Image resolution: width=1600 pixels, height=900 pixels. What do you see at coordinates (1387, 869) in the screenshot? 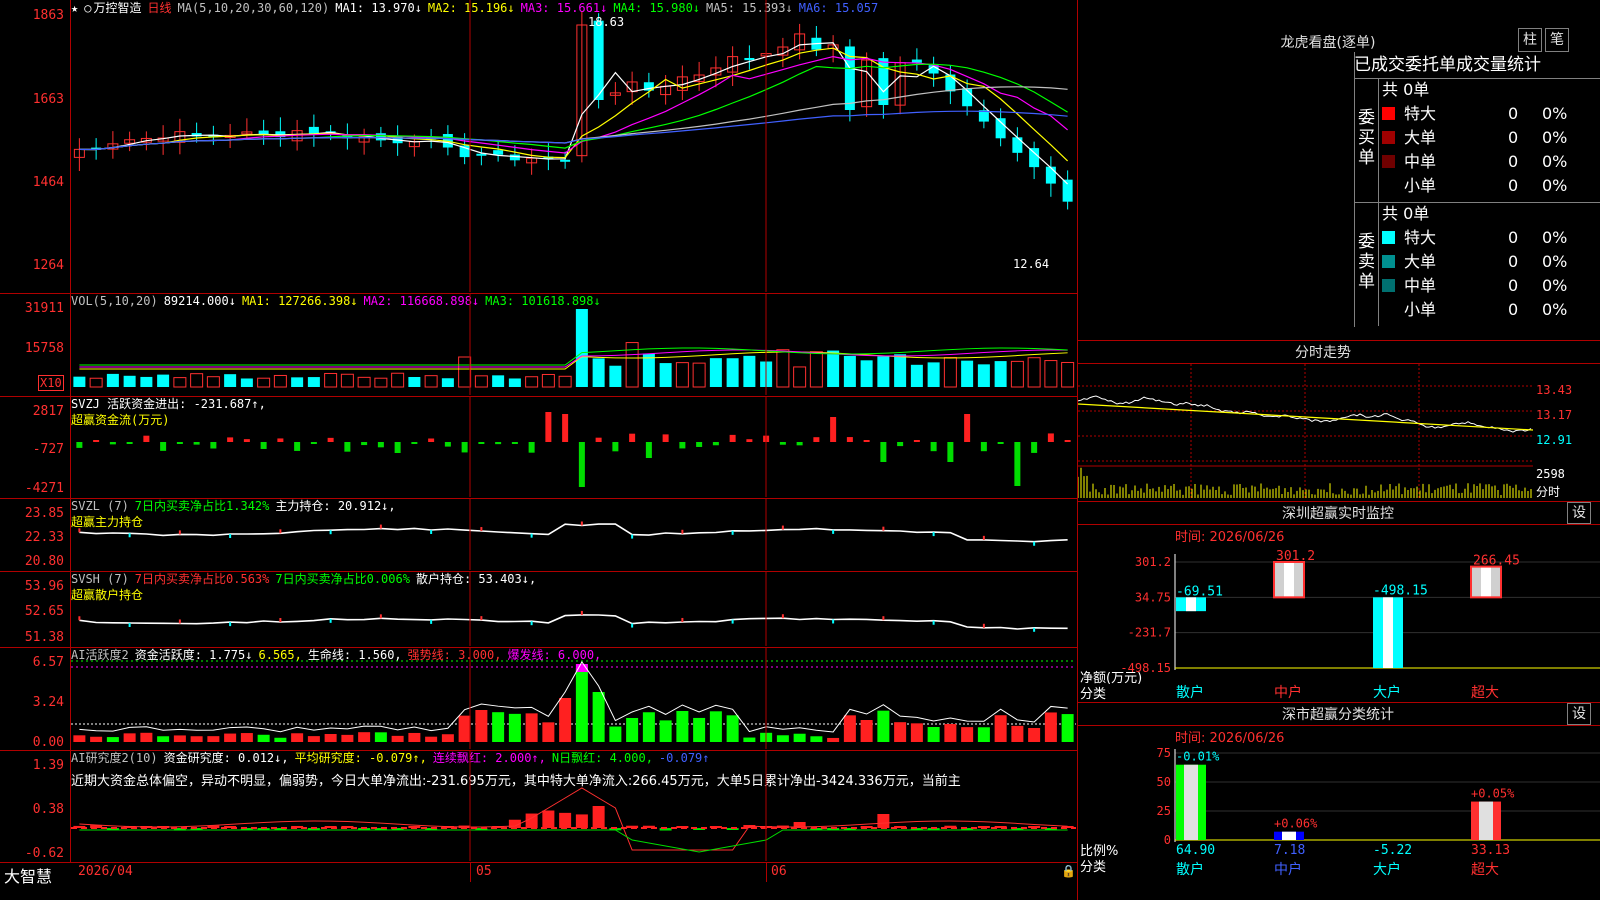
I see `class-category: 大户` at bounding box center [1387, 869].